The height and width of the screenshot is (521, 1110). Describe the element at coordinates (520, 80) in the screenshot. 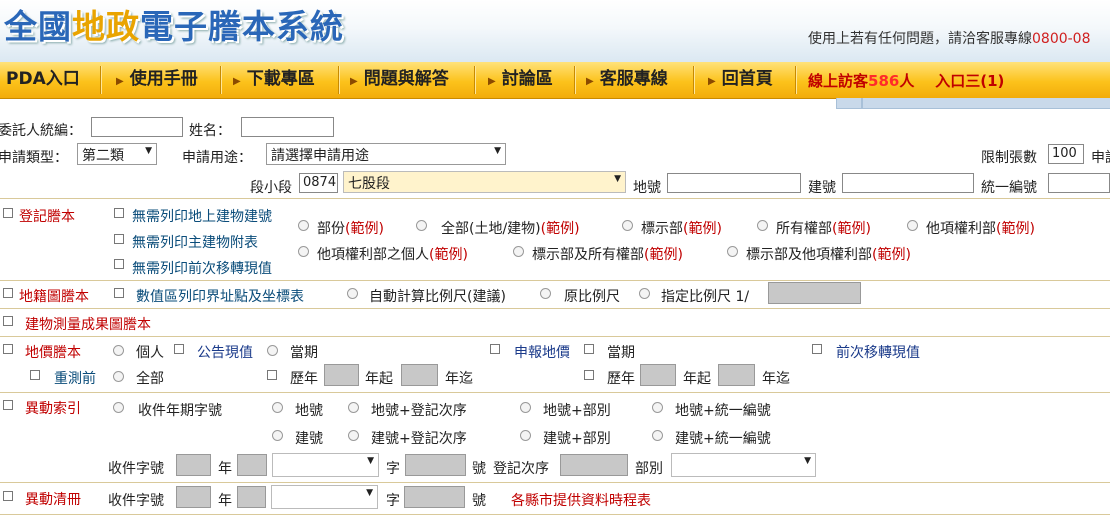

I see `nav-forum: ▶ 討論區` at that location.